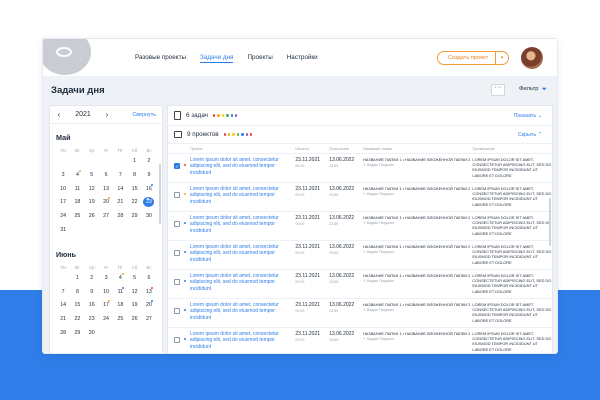 This screenshot has width=600, height=400. Describe the element at coordinates (346, 148) in the screenshot. I see `column-header-end: Окончание` at that location.